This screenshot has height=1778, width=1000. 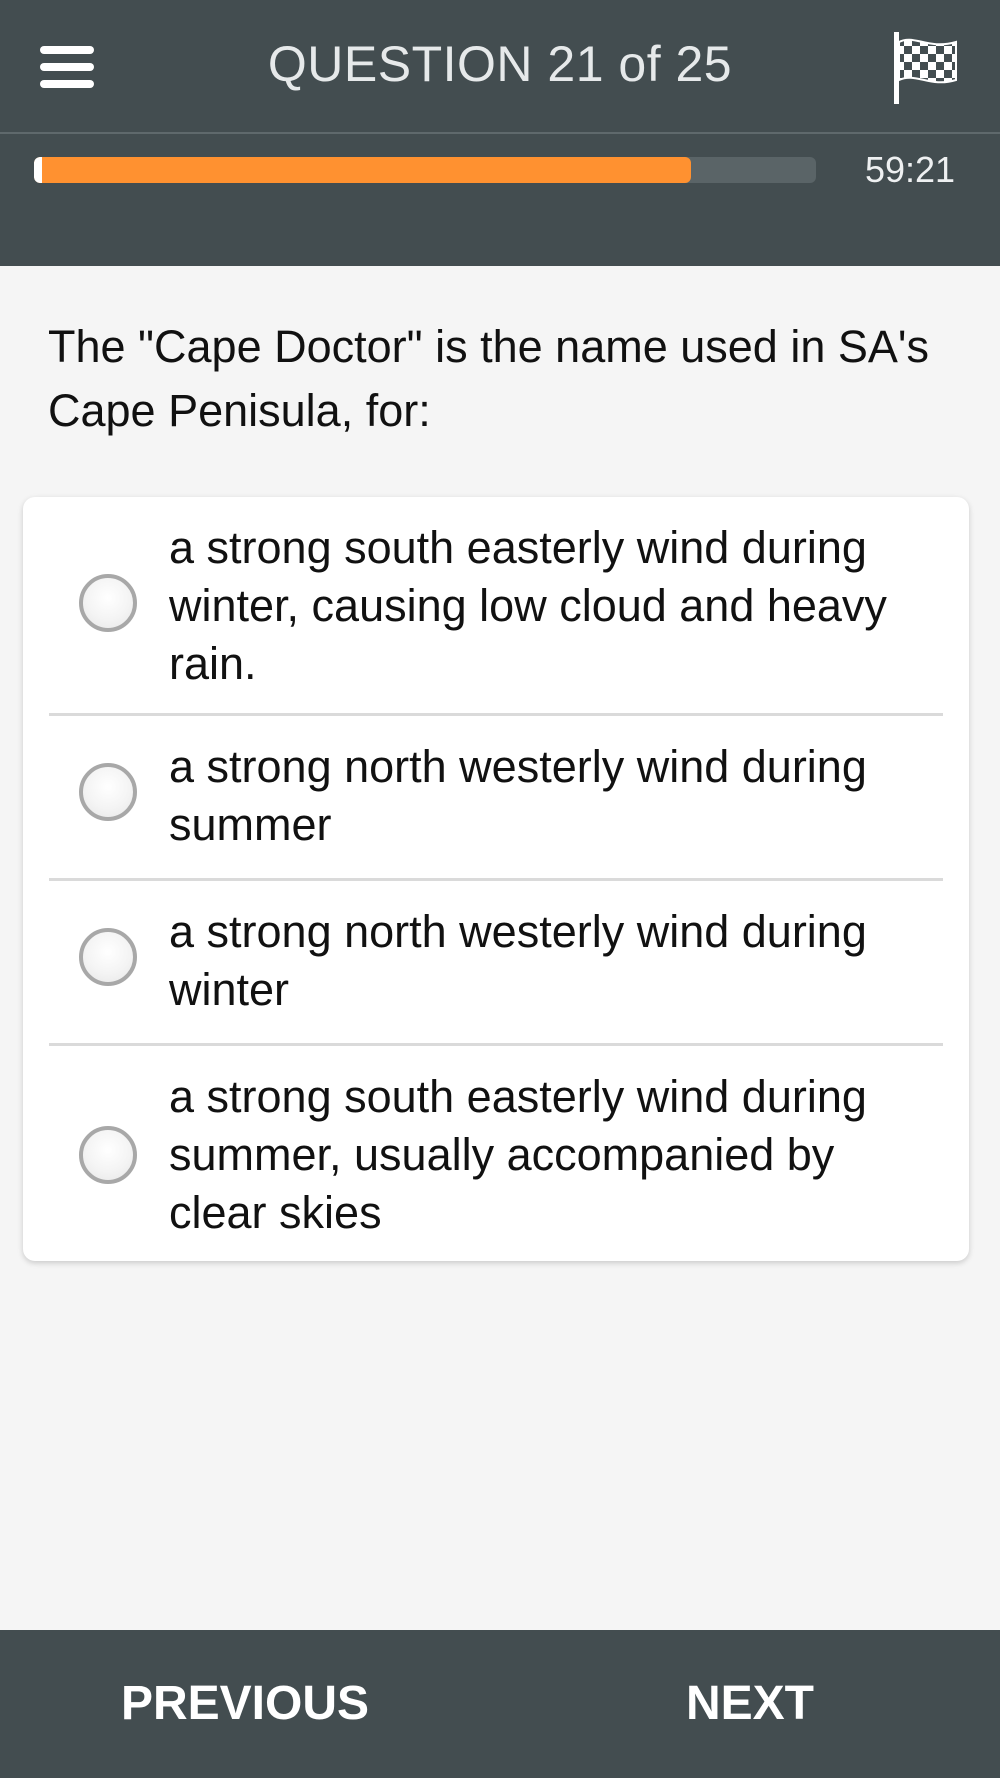 I want to click on progress-bar-fill, so click(x=362, y=170).